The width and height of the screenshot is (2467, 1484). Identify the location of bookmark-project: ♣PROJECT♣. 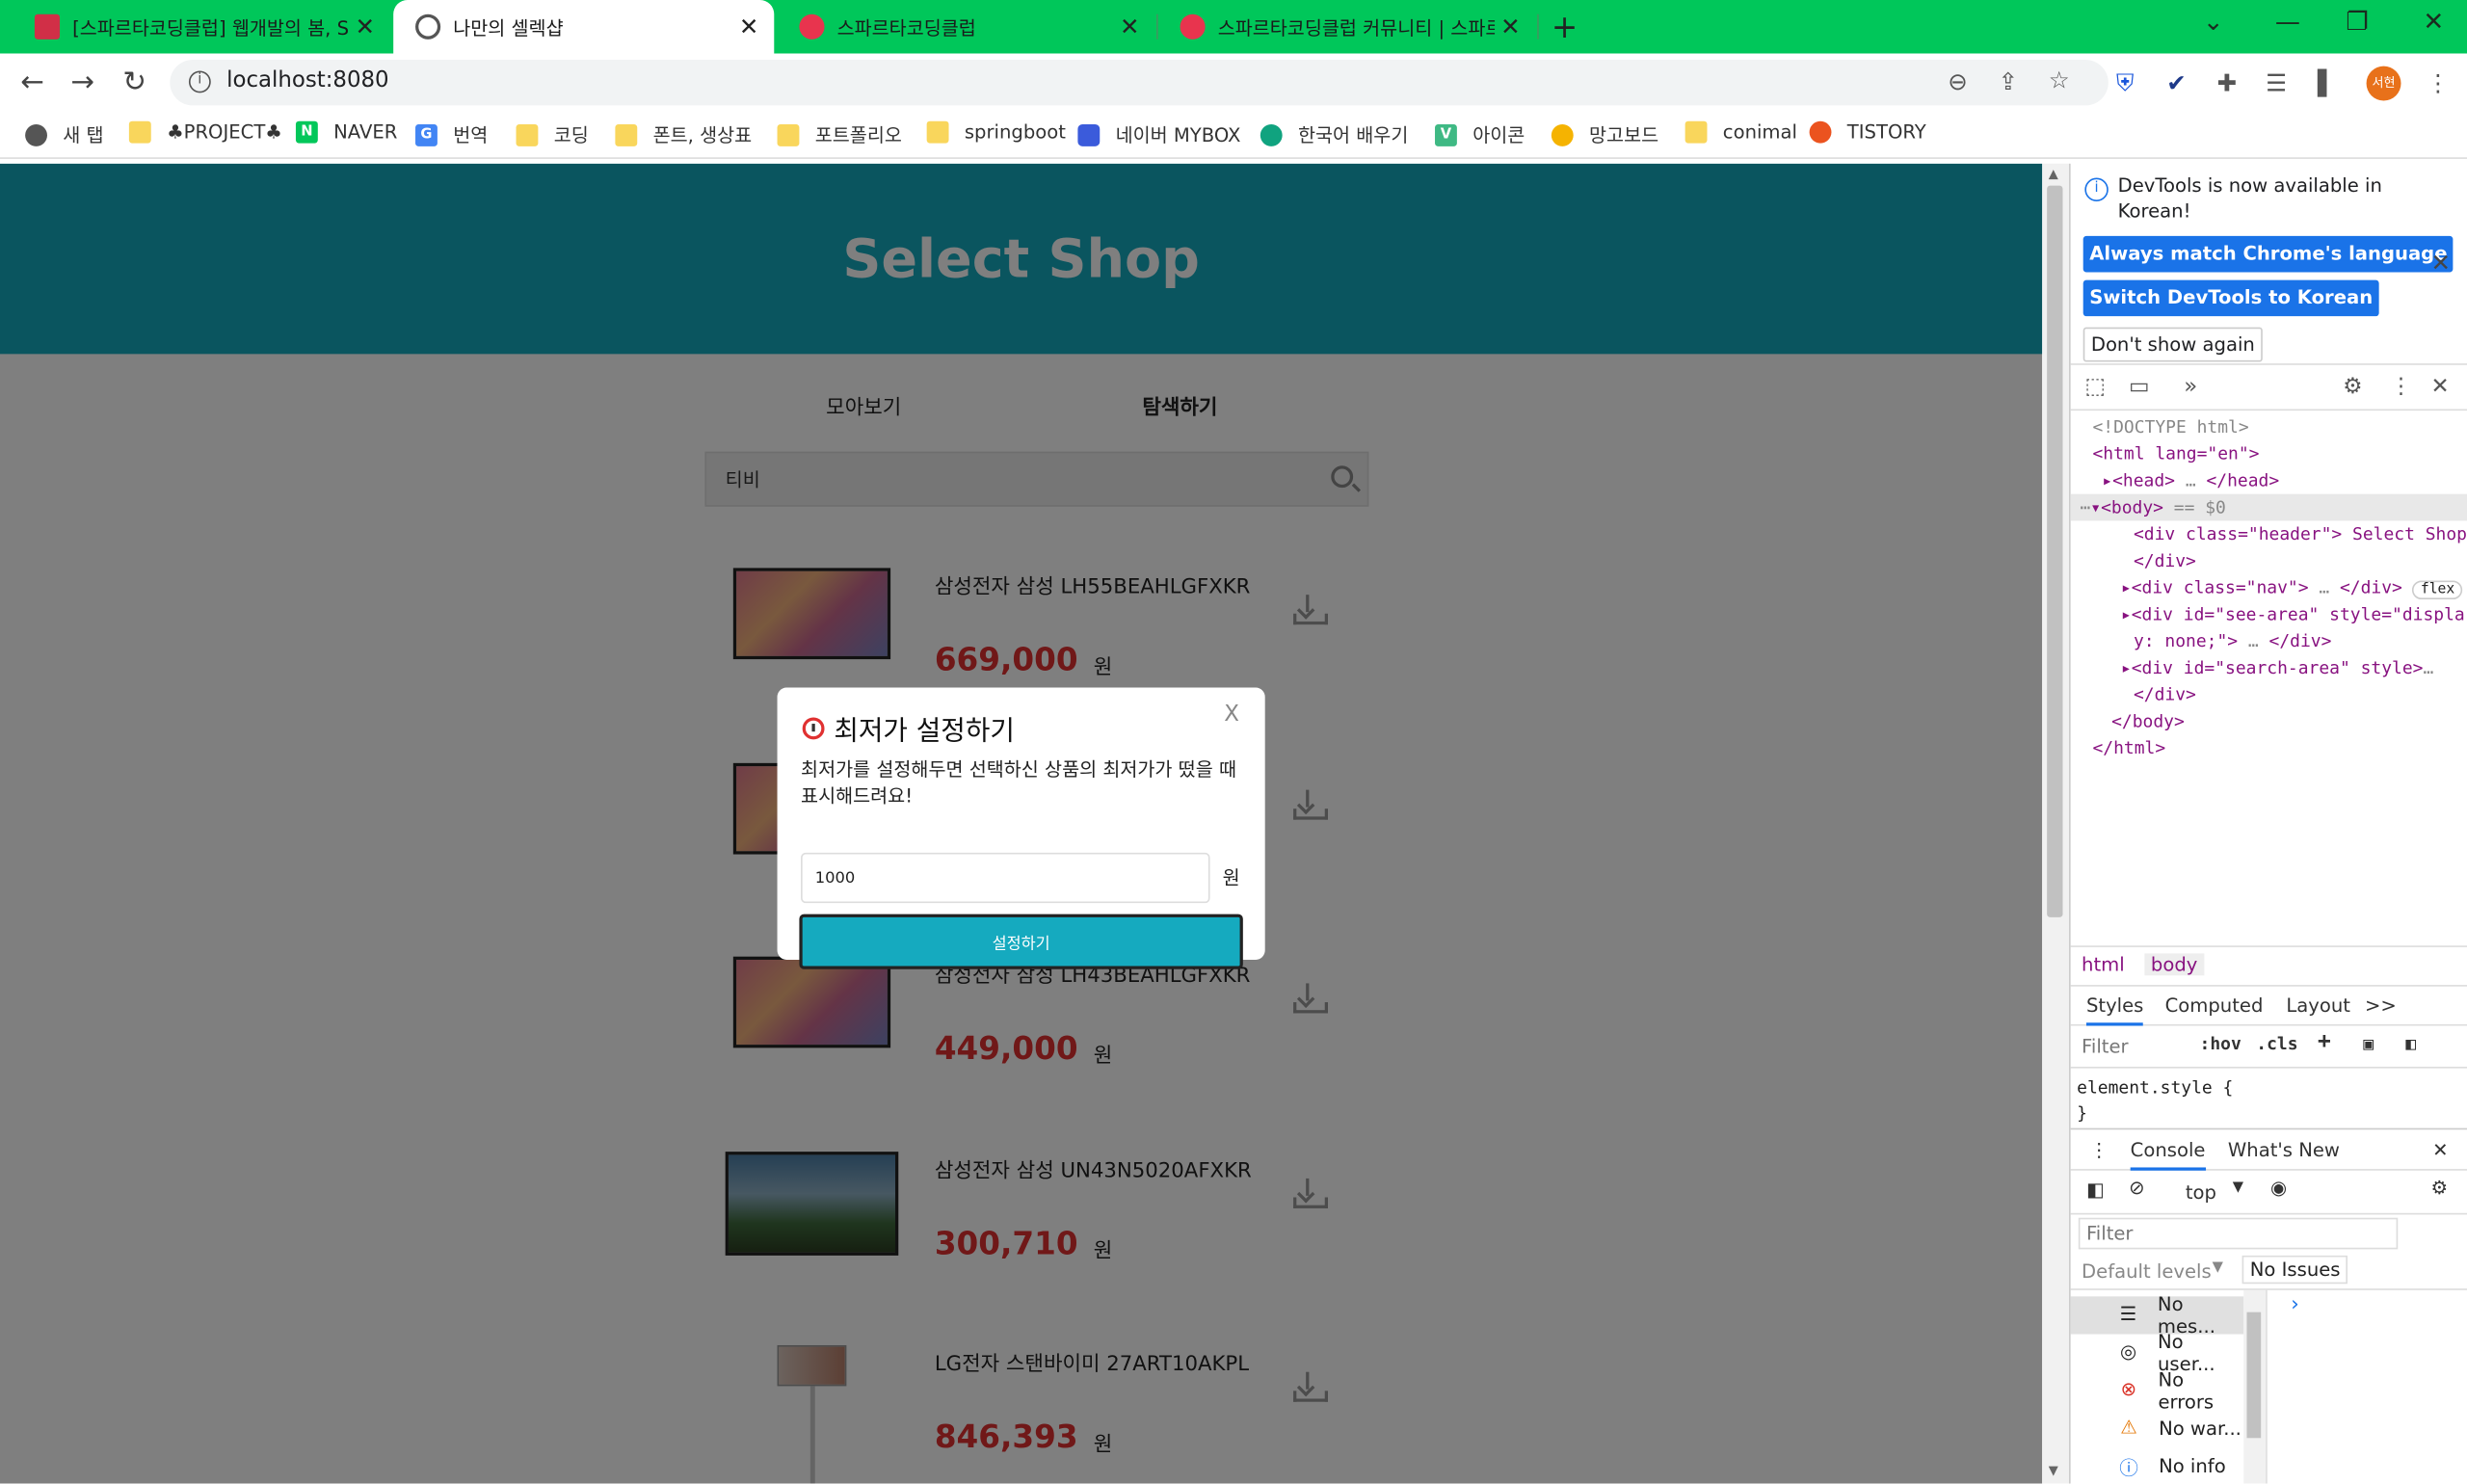
(205, 132).